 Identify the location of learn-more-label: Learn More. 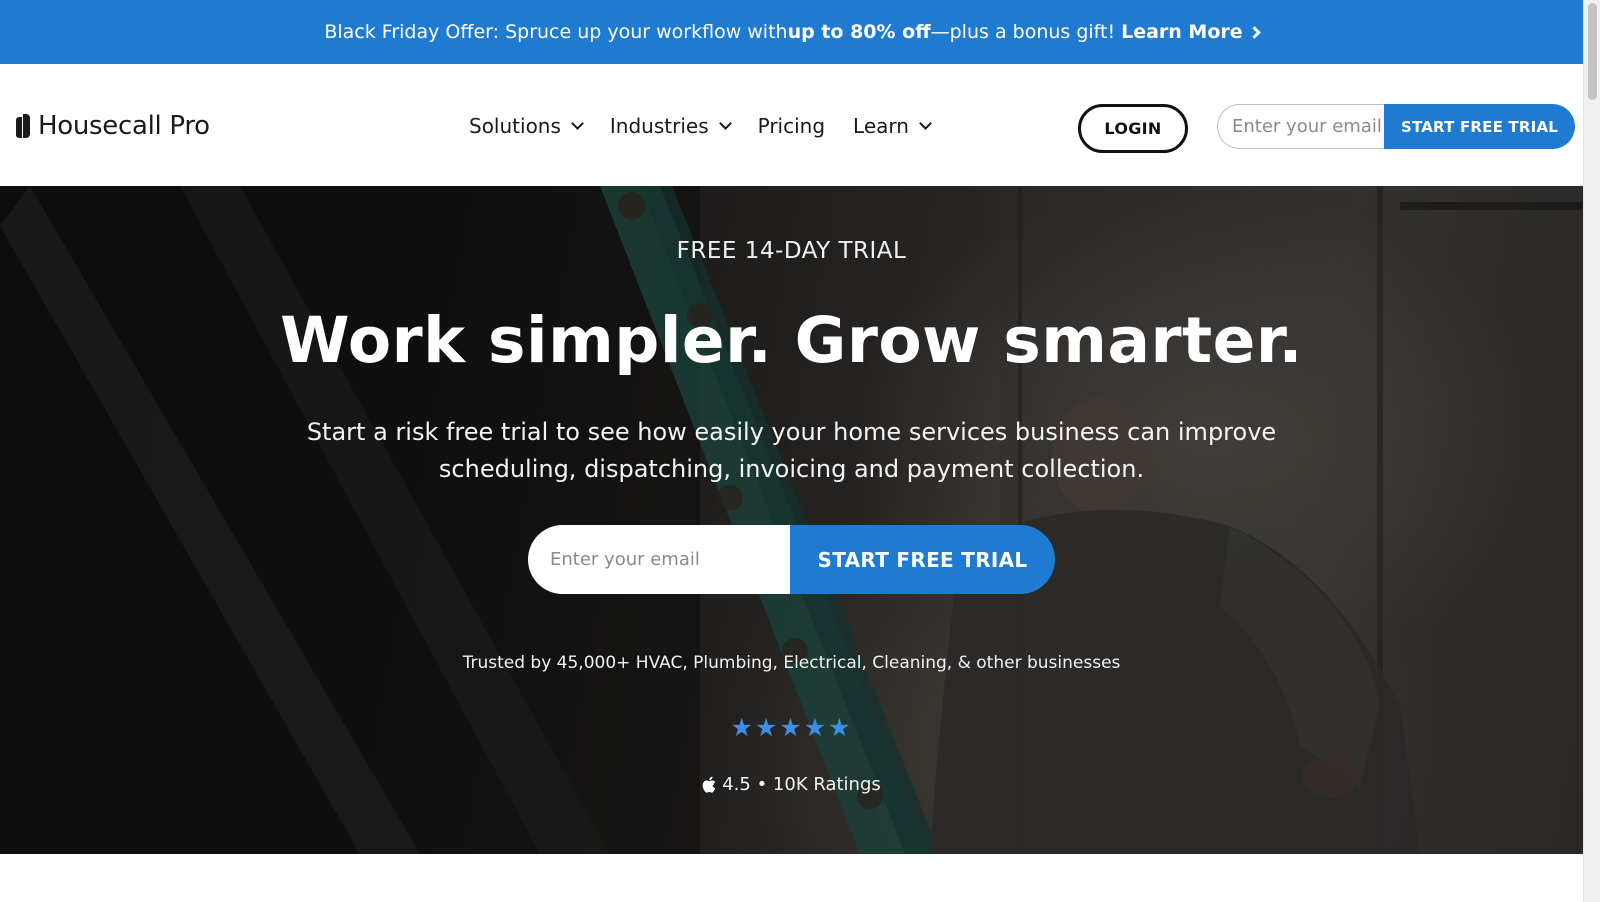
(1182, 32).